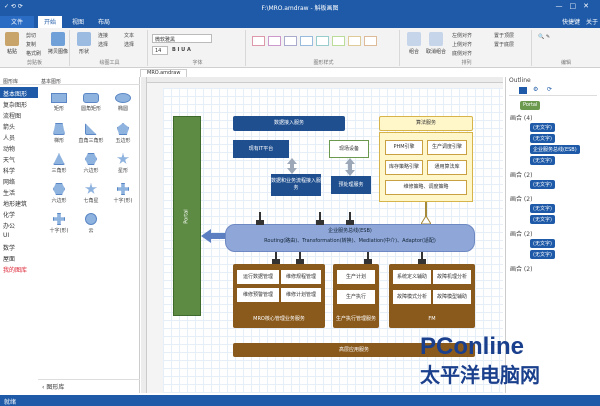 This screenshot has width=600, height=406. I want to click on production-item: 生产执行, so click(356, 297).